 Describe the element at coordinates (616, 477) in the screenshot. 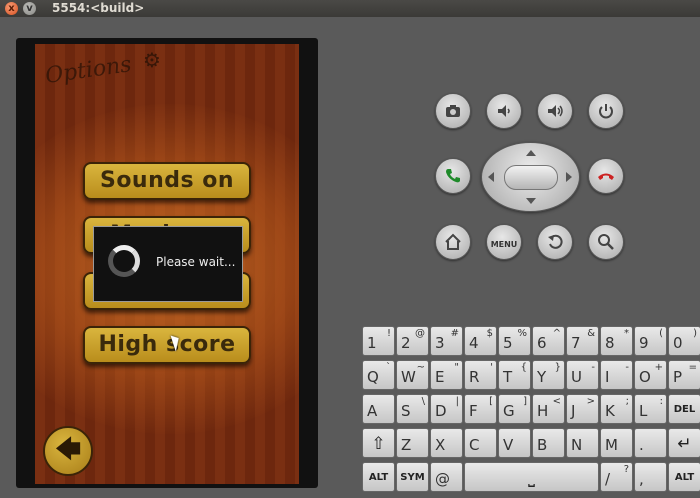

I see `key-slash: /?` at that location.